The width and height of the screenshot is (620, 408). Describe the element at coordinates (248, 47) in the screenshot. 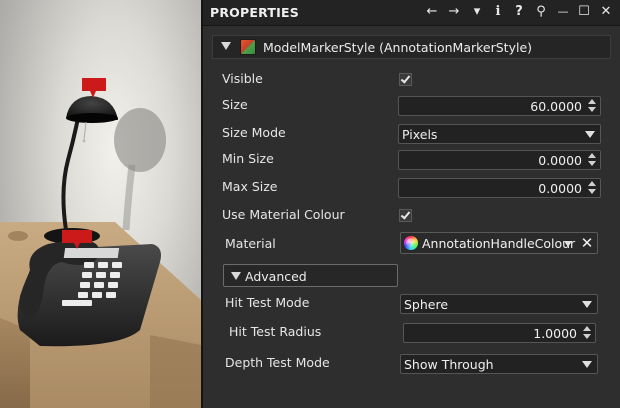

I see `cube-icon` at that location.